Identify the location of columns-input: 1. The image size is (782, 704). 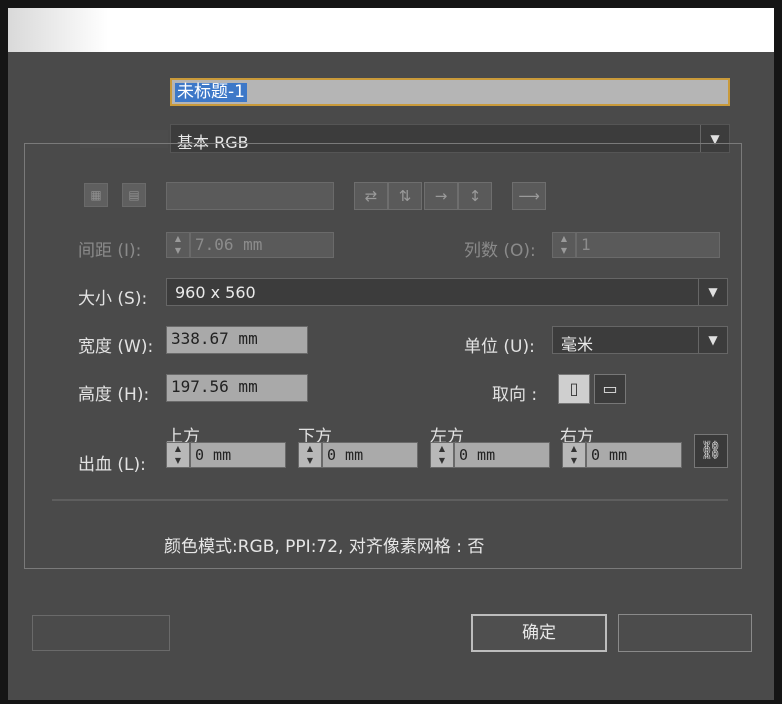
(648, 245).